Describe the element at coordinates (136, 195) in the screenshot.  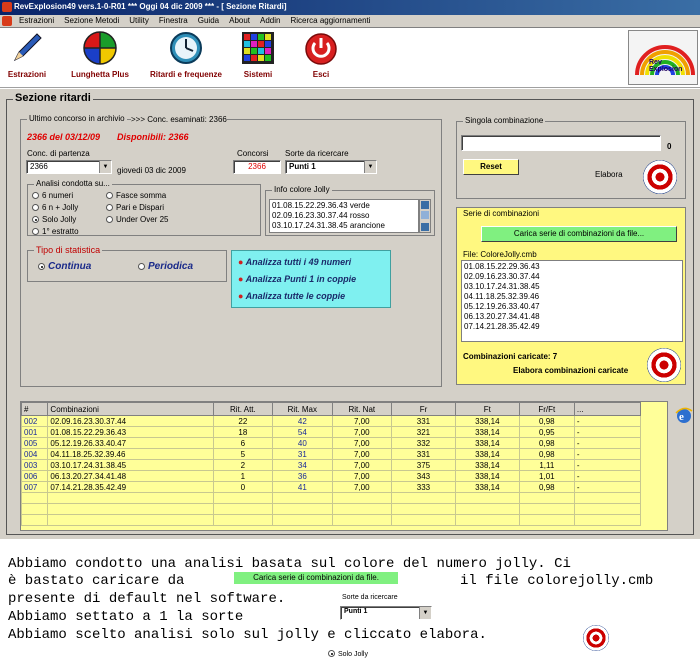
I see `radio-fasce-somma: Fasce somma` at that location.